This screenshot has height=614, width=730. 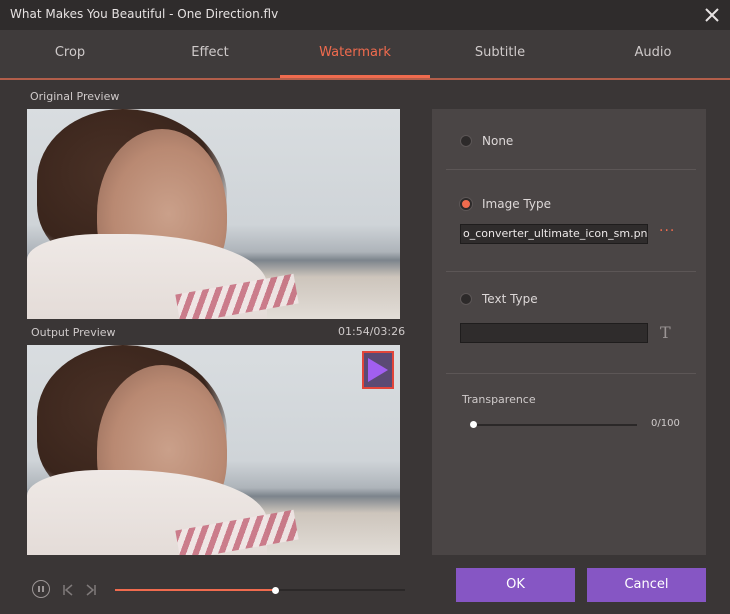 I want to click on option-text-type-label: Text Type, so click(x=510, y=299).